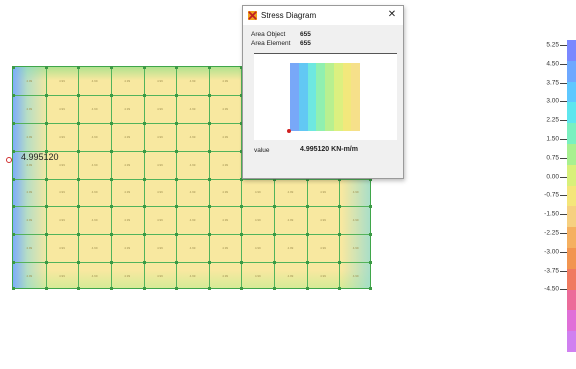 This screenshot has height=369, width=576. Describe the element at coordinates (191, 207) in the screenshot. I see `grid-horizontal-line` at that location.